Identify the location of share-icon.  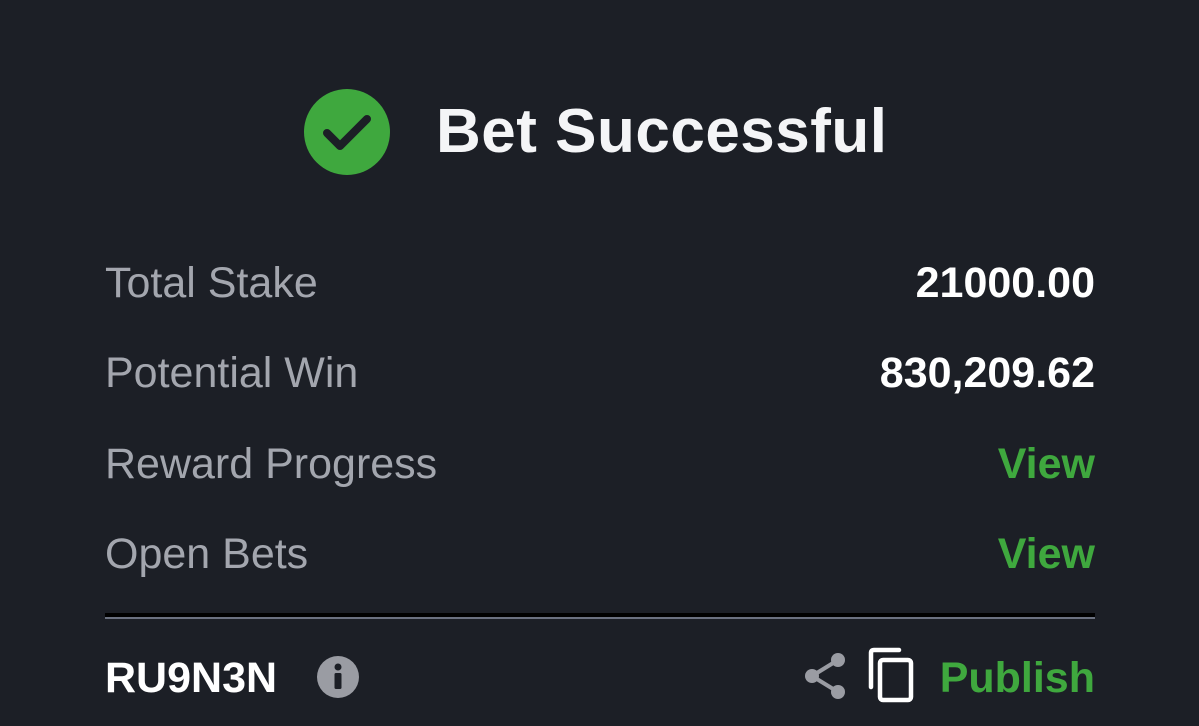
(825, 676).